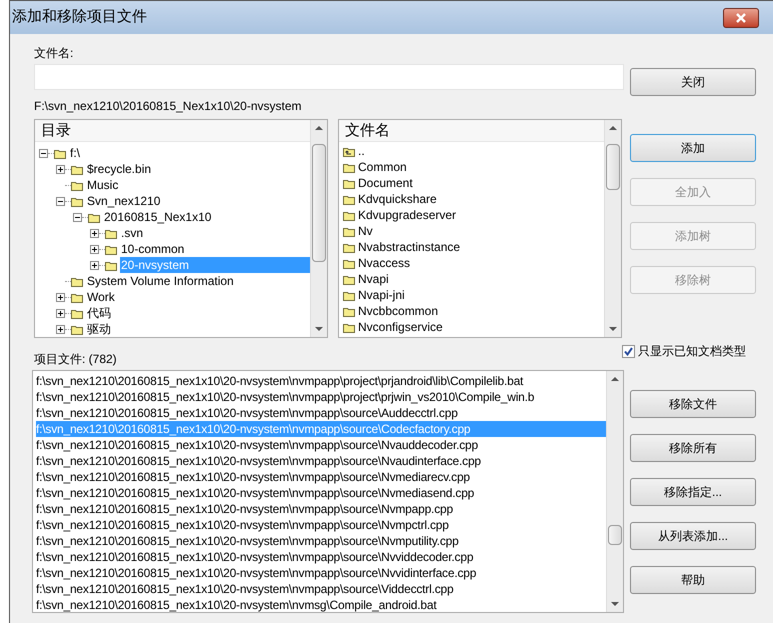 This screenshot has height=623, width=773. I want to click on close-icon, so click(741, 17).